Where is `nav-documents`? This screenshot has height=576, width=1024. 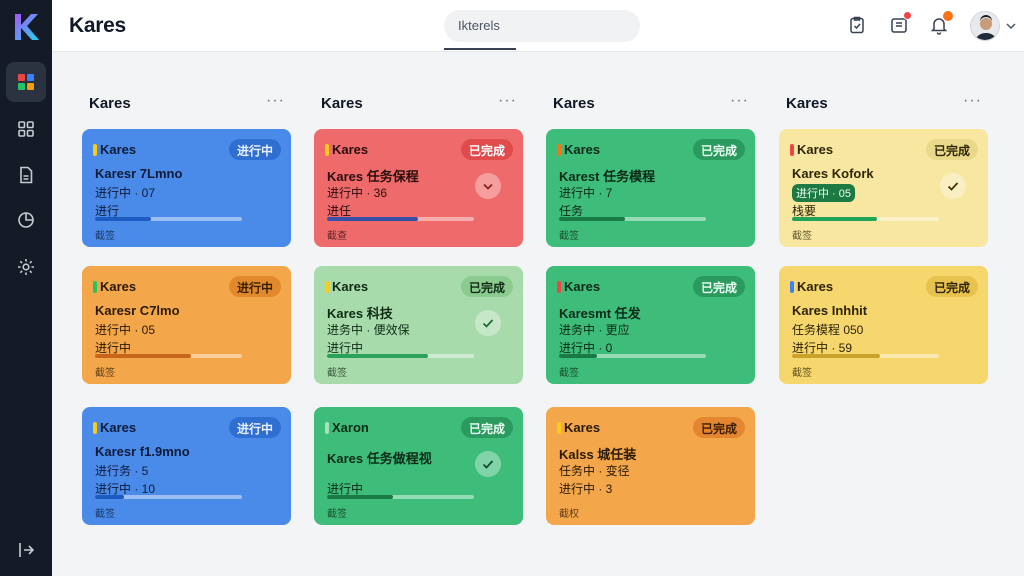 nav-documents is located at coordinates (26, 175).